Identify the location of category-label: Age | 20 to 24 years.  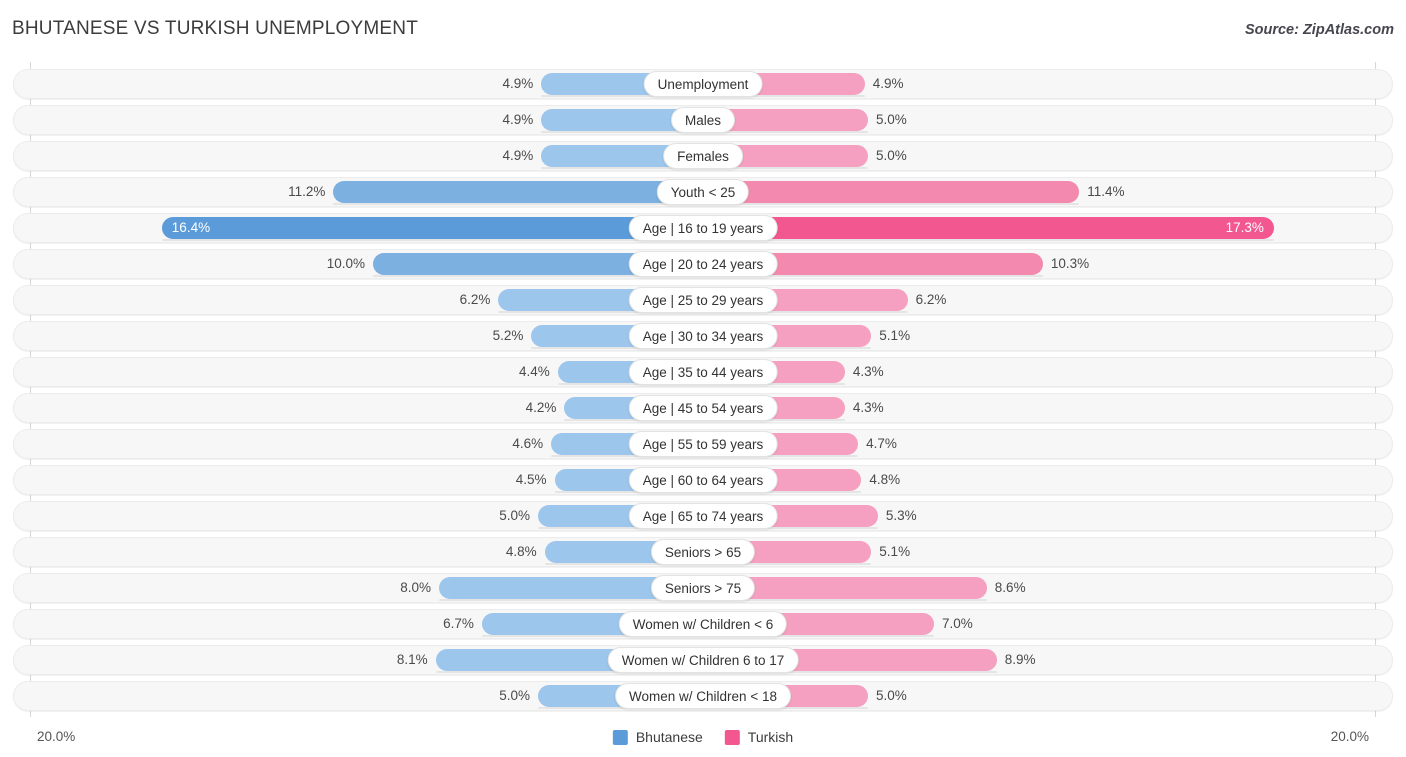
(703, 264).